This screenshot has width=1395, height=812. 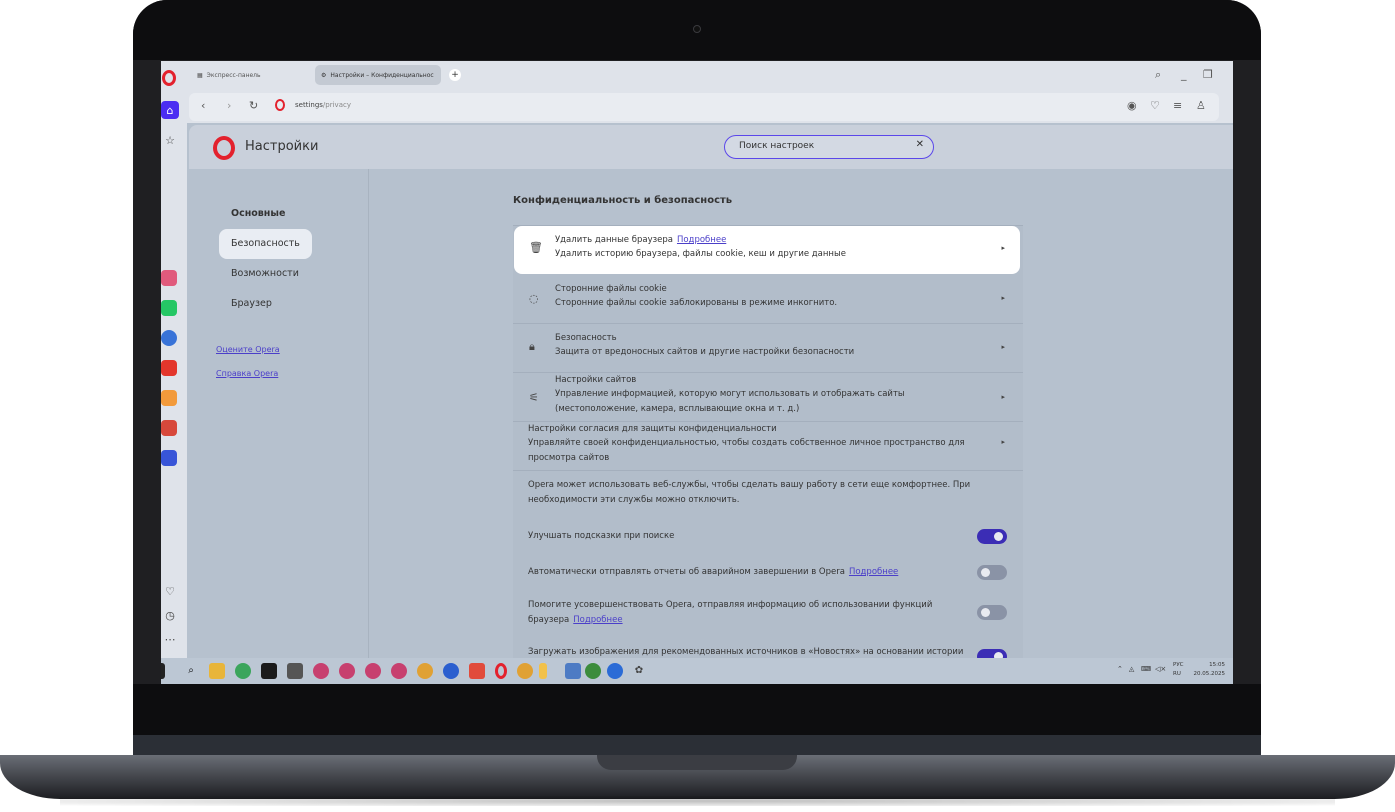 What do you see at coordinates (501, 671) in the screenshot?
I see `opera-icon` at bounding box center [501, 671].